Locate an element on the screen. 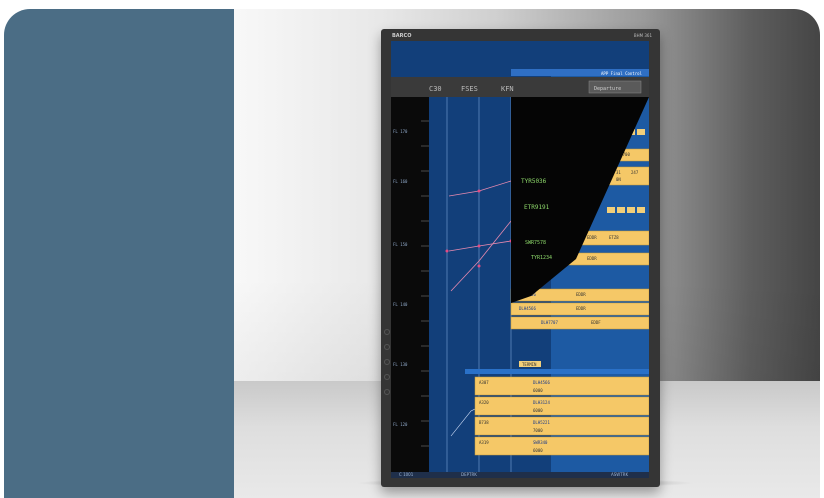  status-bar: C 1001 DEPTRK ASWTRK is located at coordinates (520, 475).